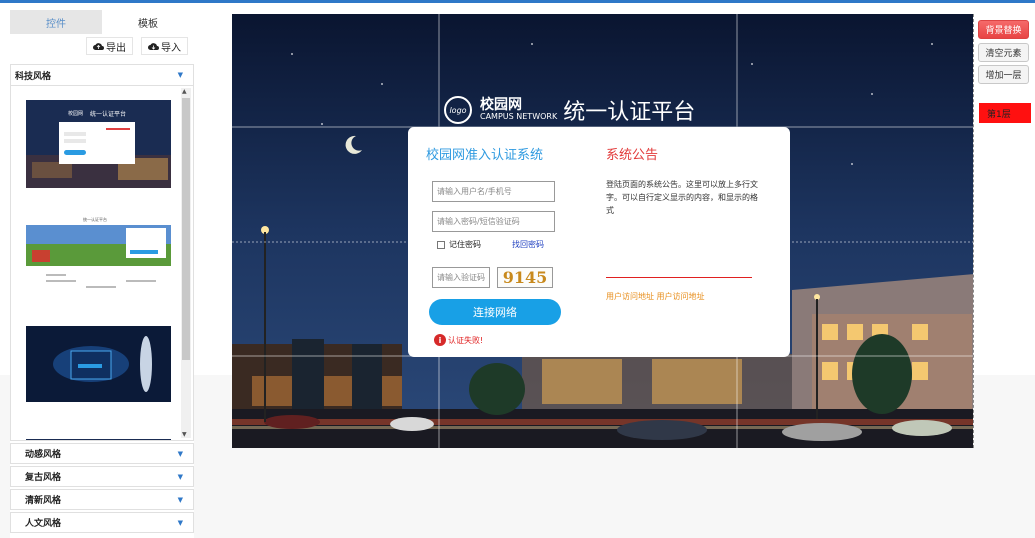 The height and width of the screenshot is (538, 1035). I want to click on clear-elements-button: 清空元素, so click(1003, 52).